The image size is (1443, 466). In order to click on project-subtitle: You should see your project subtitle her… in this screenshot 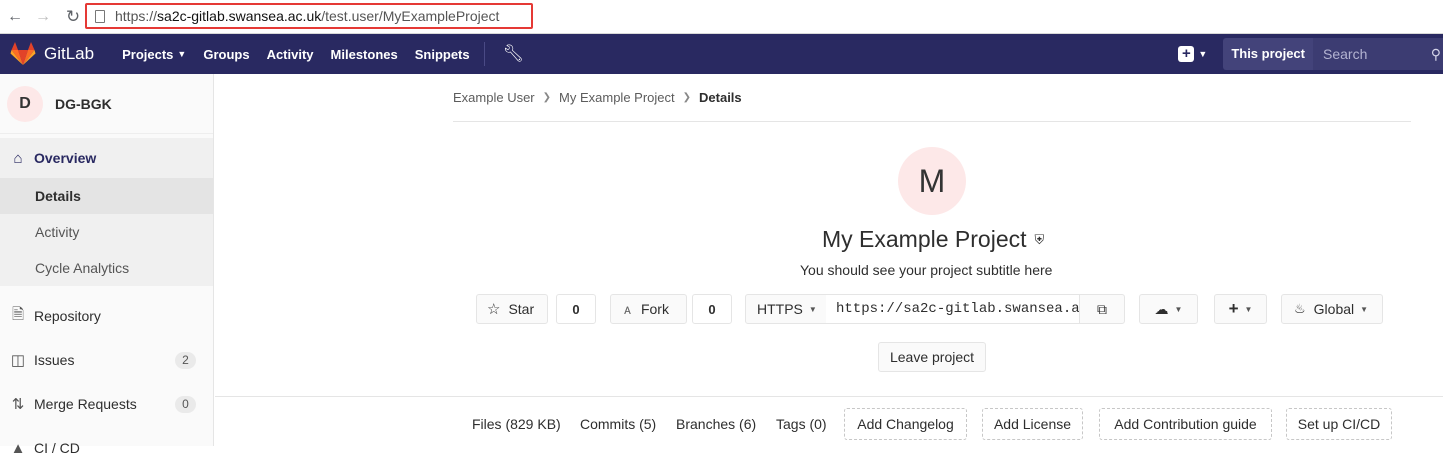, I will do `click(926, 270)`.